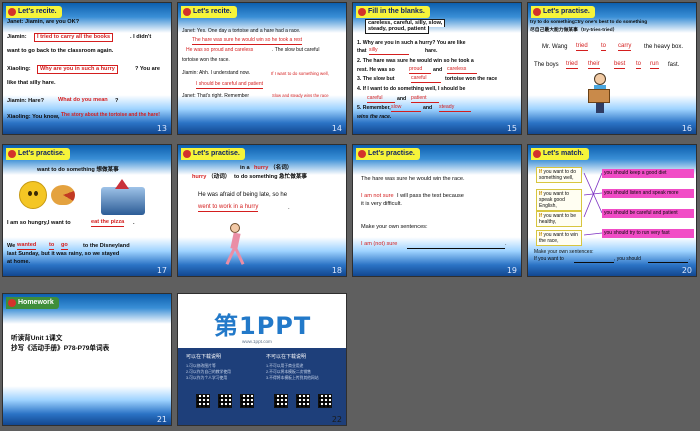 This screenshot has width=700, height=431. What do you see at coordinates (219, 177) in the screenshot?
I see `phrase-definition: （动词）` at bounding box center [219, 177].